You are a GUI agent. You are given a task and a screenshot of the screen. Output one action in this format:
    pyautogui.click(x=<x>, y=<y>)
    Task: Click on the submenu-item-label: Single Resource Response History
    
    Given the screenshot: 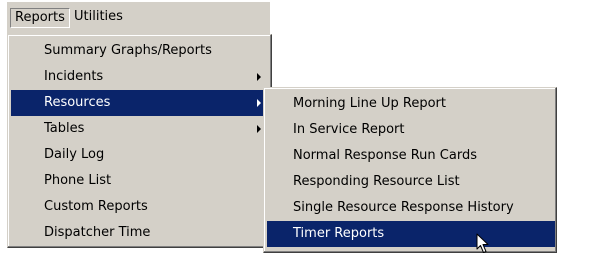 What is the action you would take?
    pyautogui.click(x=403, y=207)
    